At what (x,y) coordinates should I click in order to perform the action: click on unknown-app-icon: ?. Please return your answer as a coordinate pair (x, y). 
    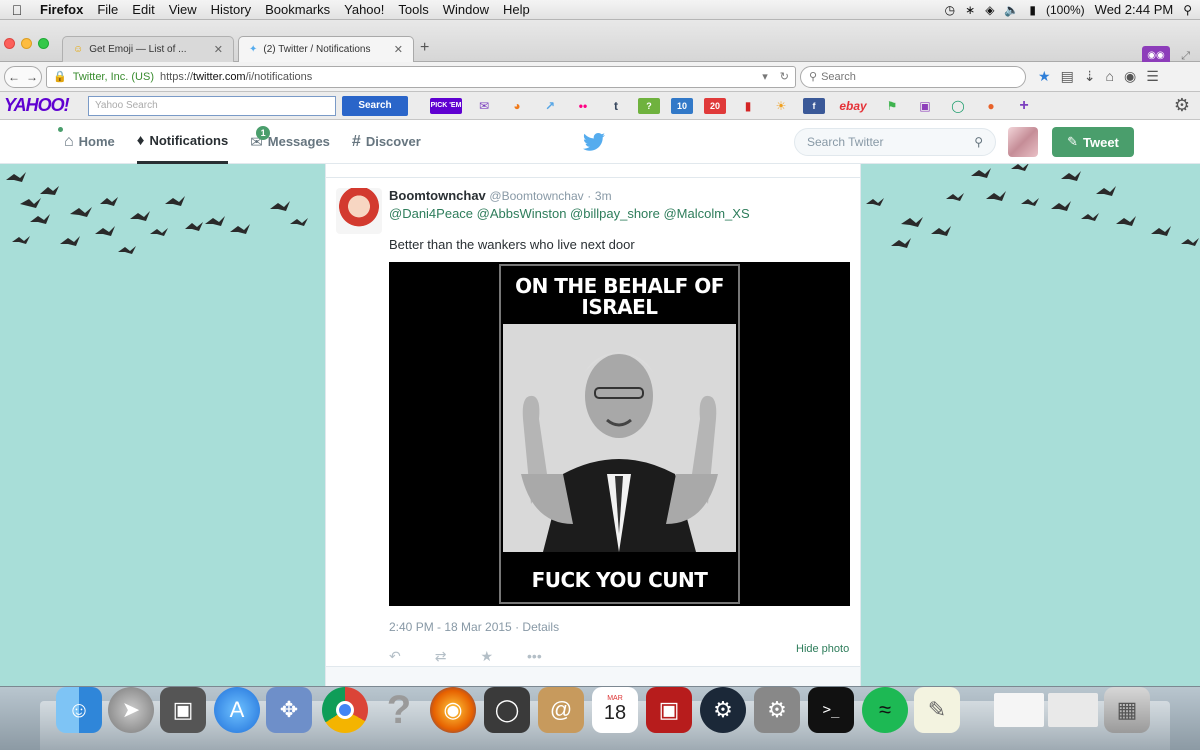
    Looking at the image, I should click on (399, 710).